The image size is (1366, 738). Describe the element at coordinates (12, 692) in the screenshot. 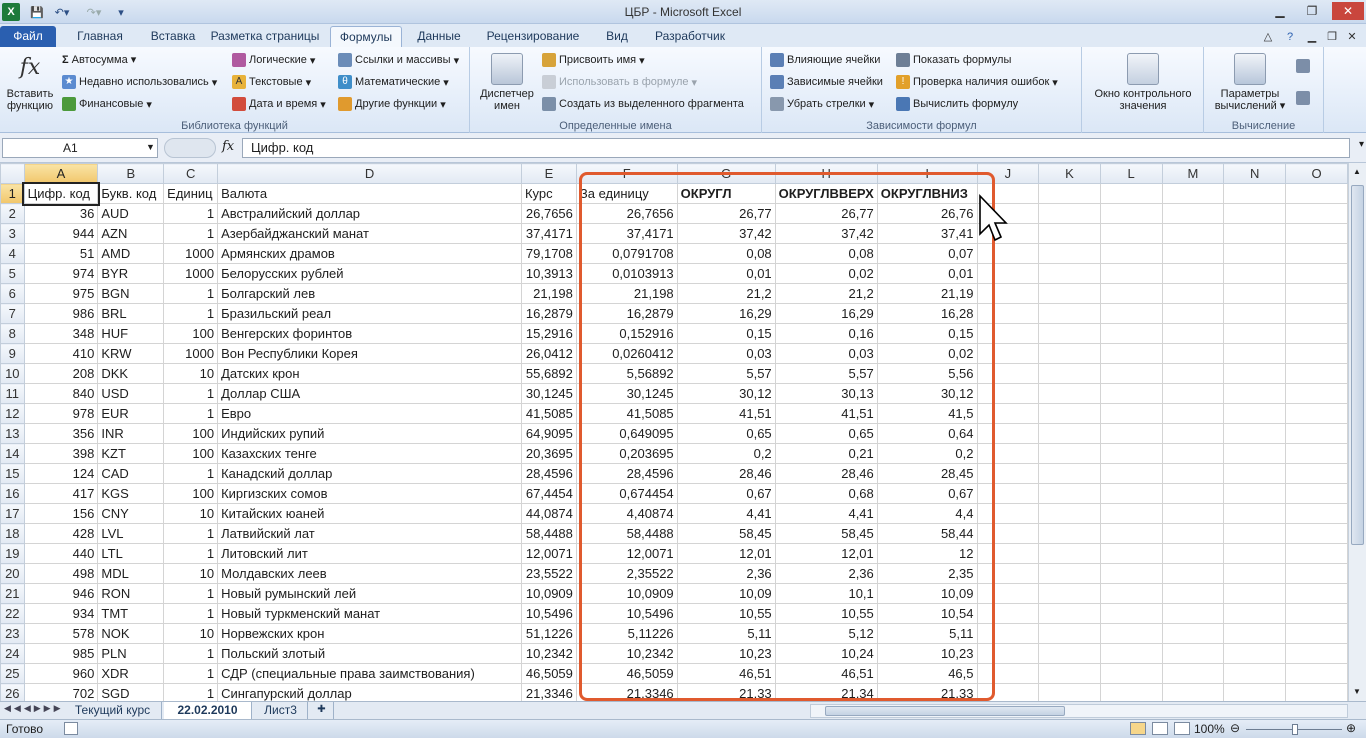

I see `row-header: 26` at that location.